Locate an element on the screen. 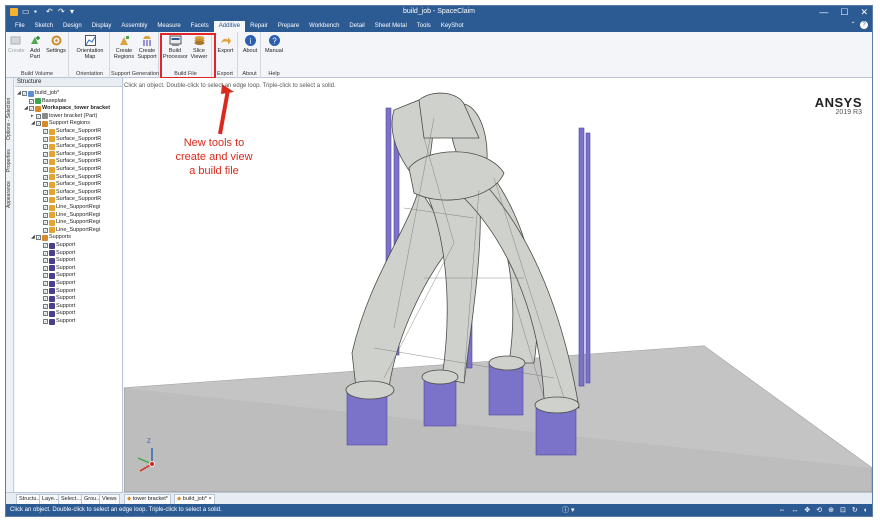  settings-button: Settings is located at coordinates (56, 44).